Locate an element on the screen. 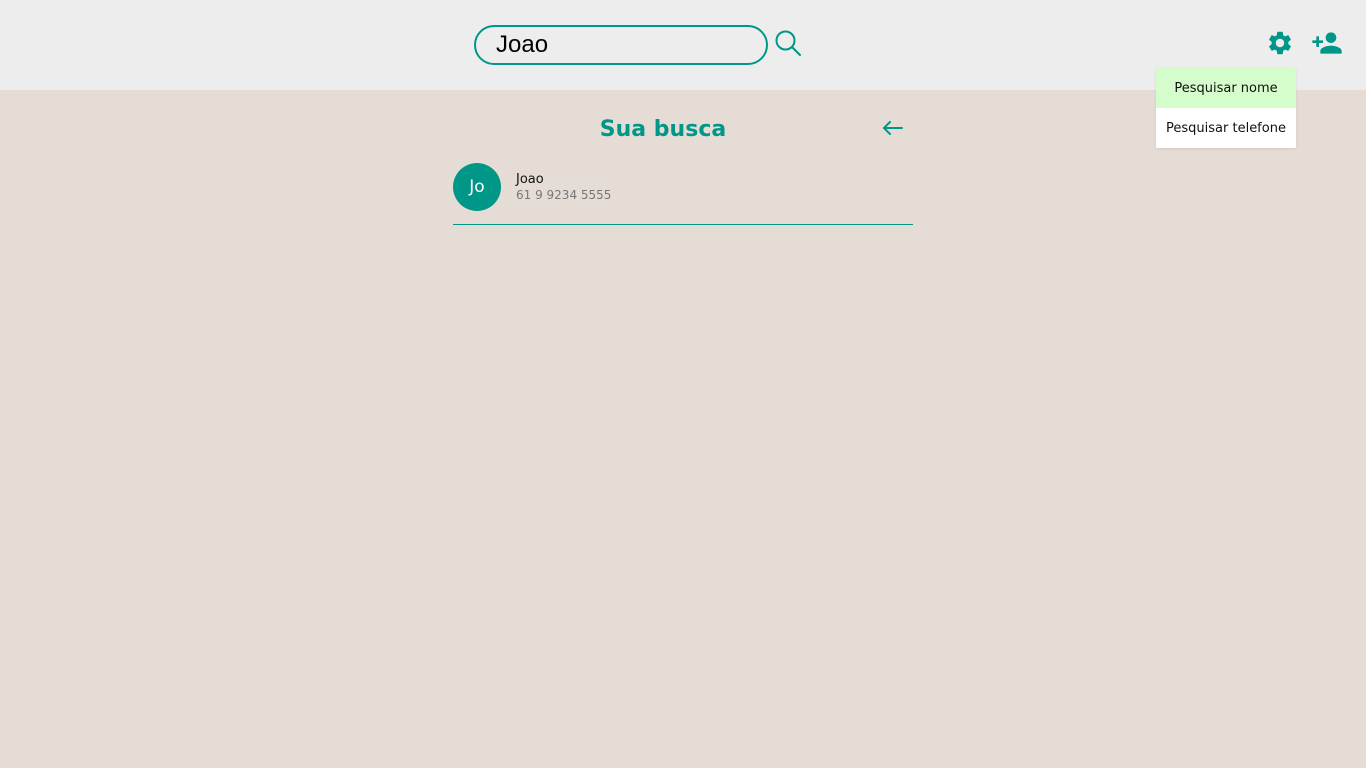 The image size is (1366, 768). search-mode-menu: Pesquisar nome Pesquisar telefone is located at coordinates (1226, 108).